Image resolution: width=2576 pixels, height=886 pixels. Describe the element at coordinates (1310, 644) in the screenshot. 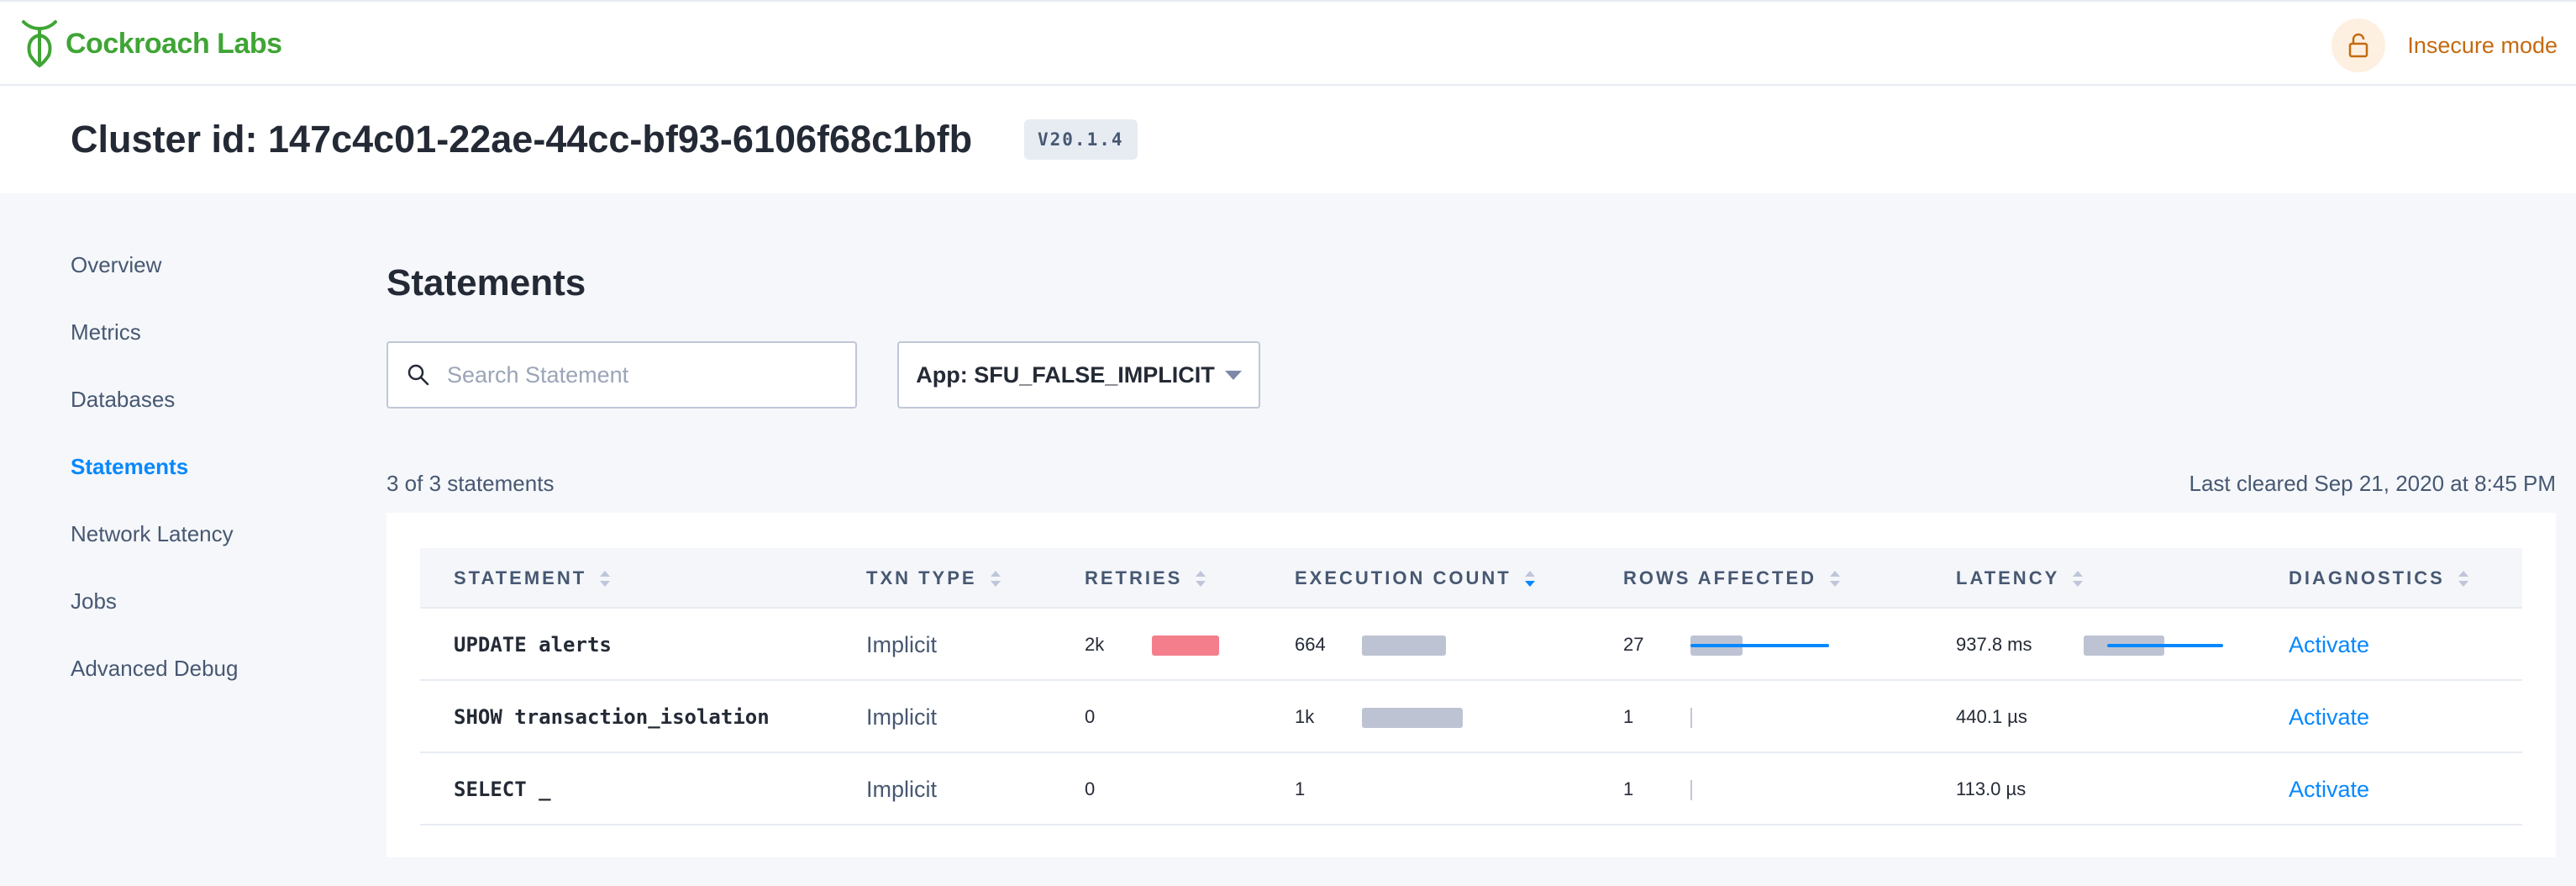

I see `execution-count-cell: 664` at that location.